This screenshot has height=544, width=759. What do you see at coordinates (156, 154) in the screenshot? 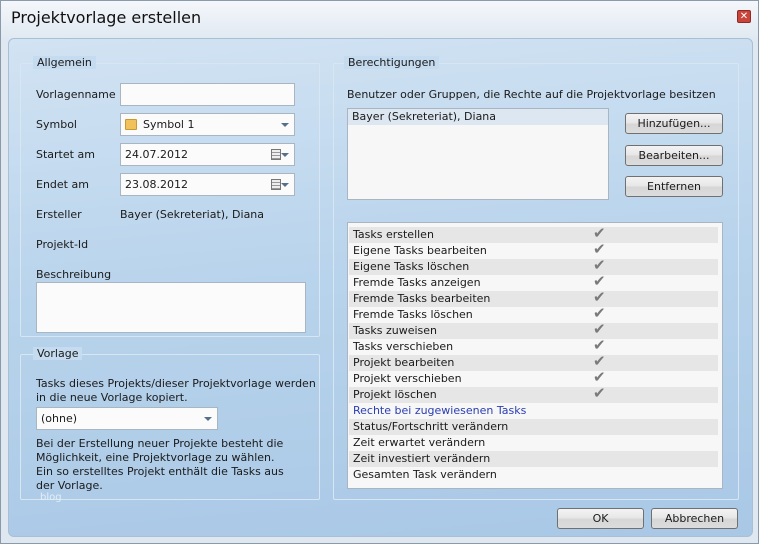
I see `start-date-value: 24.07.2012` at bounding box center [156, 154].